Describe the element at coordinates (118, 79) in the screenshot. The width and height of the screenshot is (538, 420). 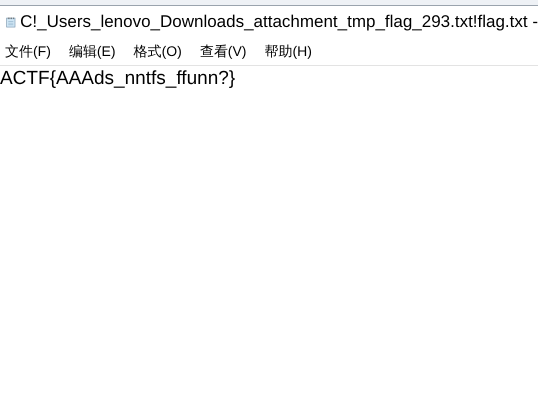
I see `document-text: ACTF{AAAds_nntfs_ffunn?}` at that location.